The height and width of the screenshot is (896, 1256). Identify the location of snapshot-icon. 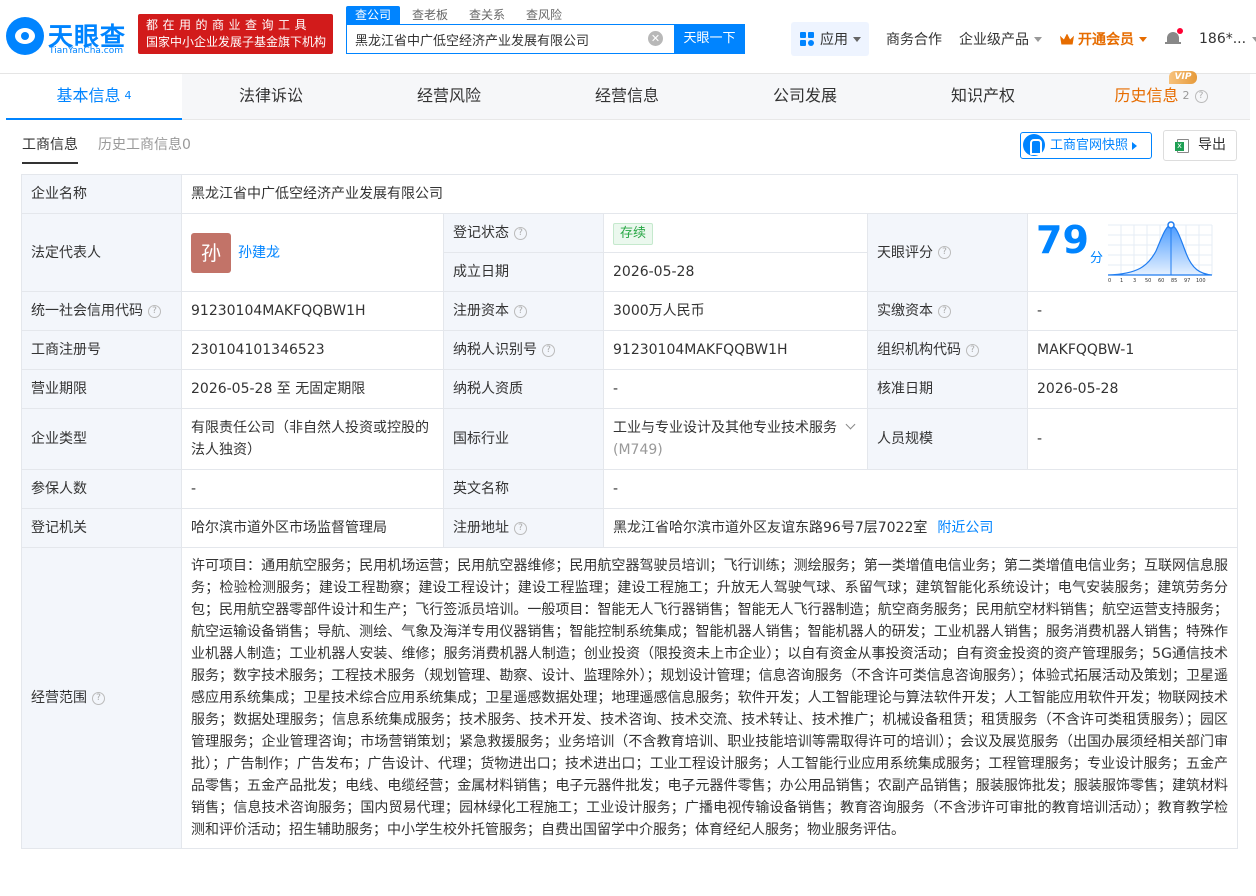
(1034, 145).